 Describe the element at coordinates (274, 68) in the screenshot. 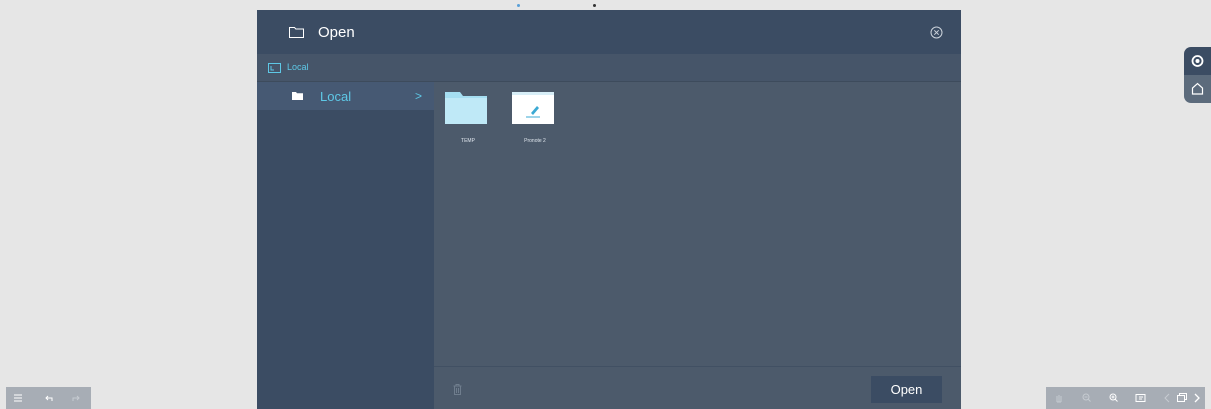

I see `drive-icon` at that location.